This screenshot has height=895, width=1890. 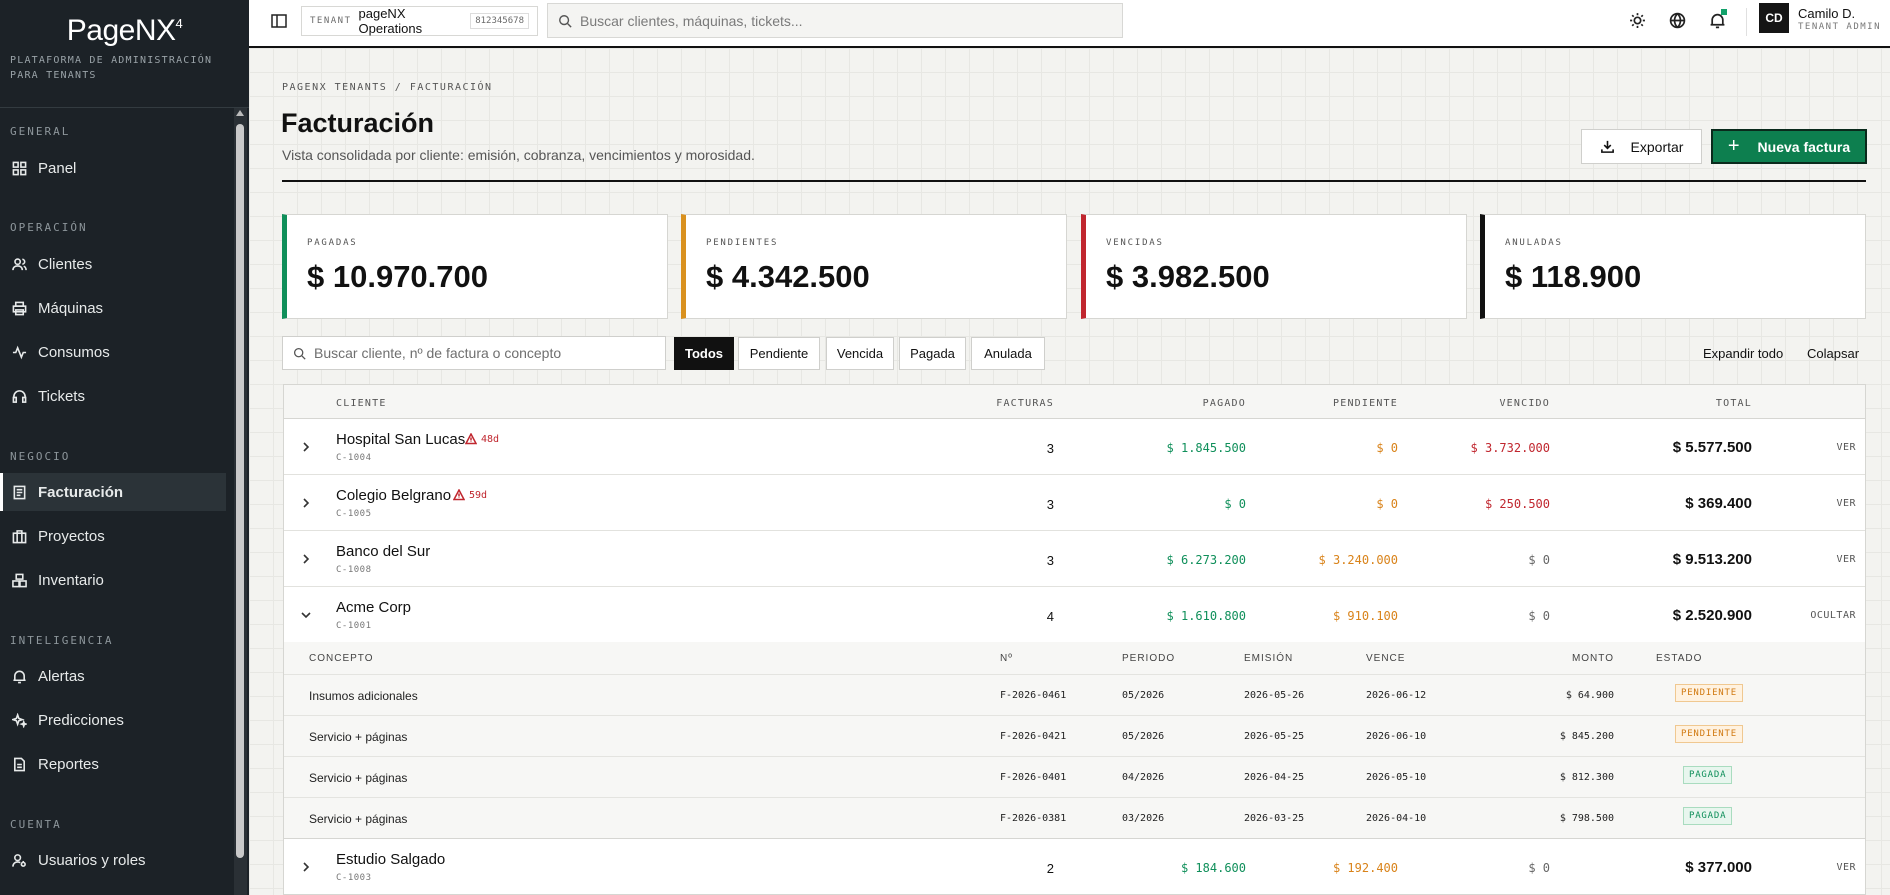 I want to click on invoice-numero: F-2026-0461, so click(x=1033, y=695).